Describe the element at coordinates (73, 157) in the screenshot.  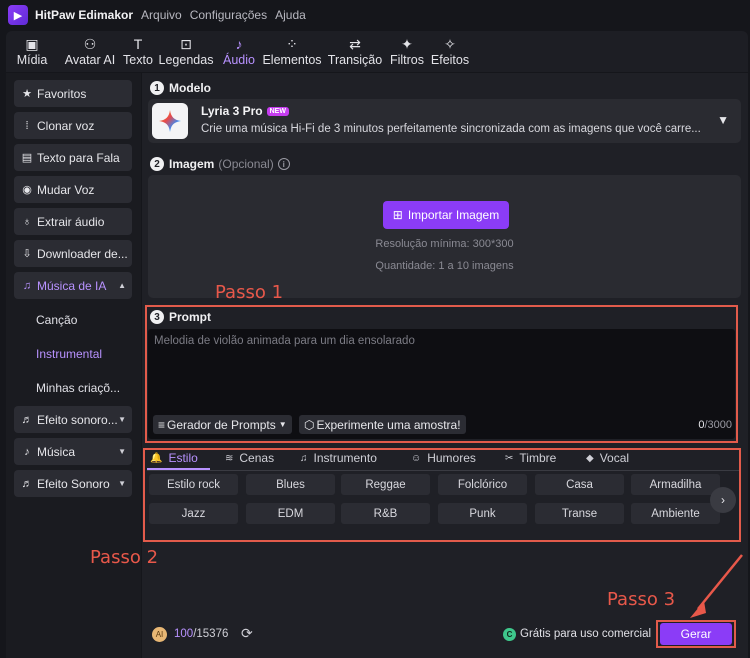
I see `sidebar-item-texto-para-fala: ▤ Texto para Fala` at that location.